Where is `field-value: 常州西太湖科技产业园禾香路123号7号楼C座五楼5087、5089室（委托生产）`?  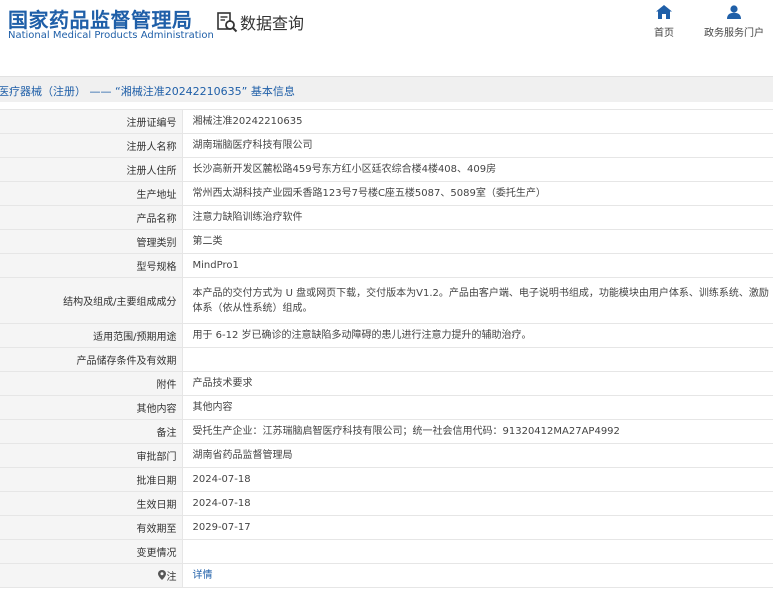
field-value: 常州西太湖科技产业园禾香路123号7号楼C座五楼5087、5089室（委托生产） is located at coordinates (477, 193).